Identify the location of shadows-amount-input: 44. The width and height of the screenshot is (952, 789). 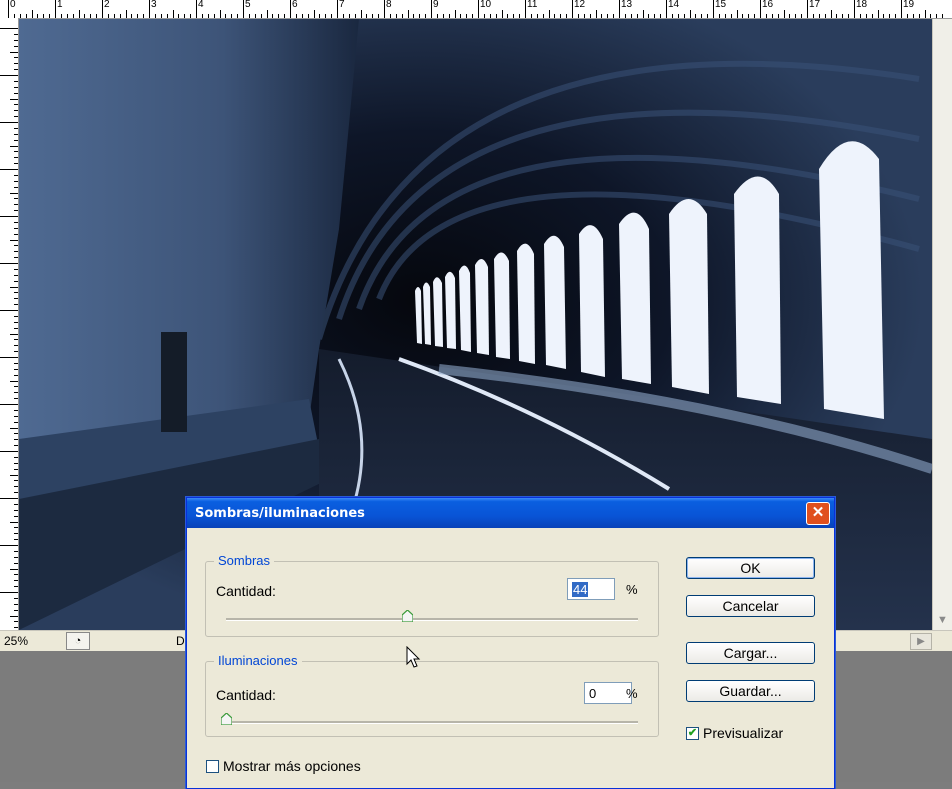
(591, 589).